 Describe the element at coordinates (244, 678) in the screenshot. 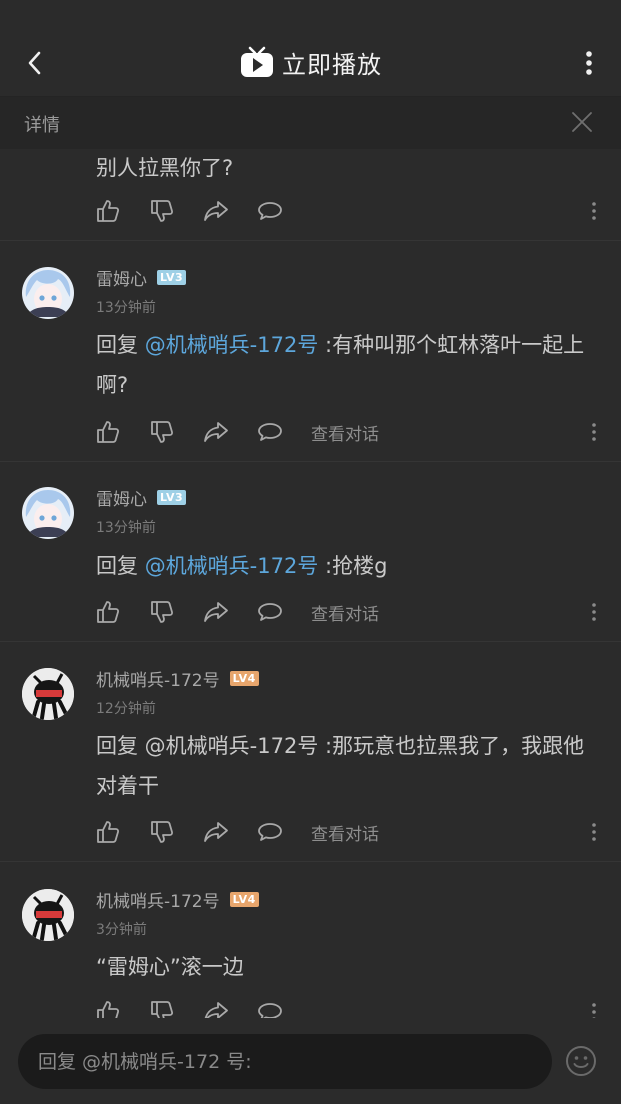

I see `level-badge: LV4` at that location.